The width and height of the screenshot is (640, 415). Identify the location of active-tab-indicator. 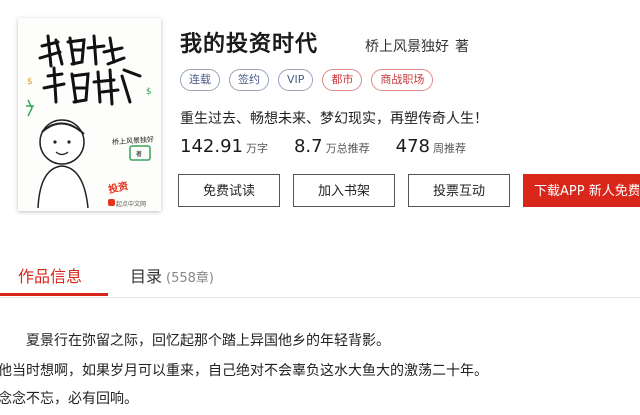
(54, 294).